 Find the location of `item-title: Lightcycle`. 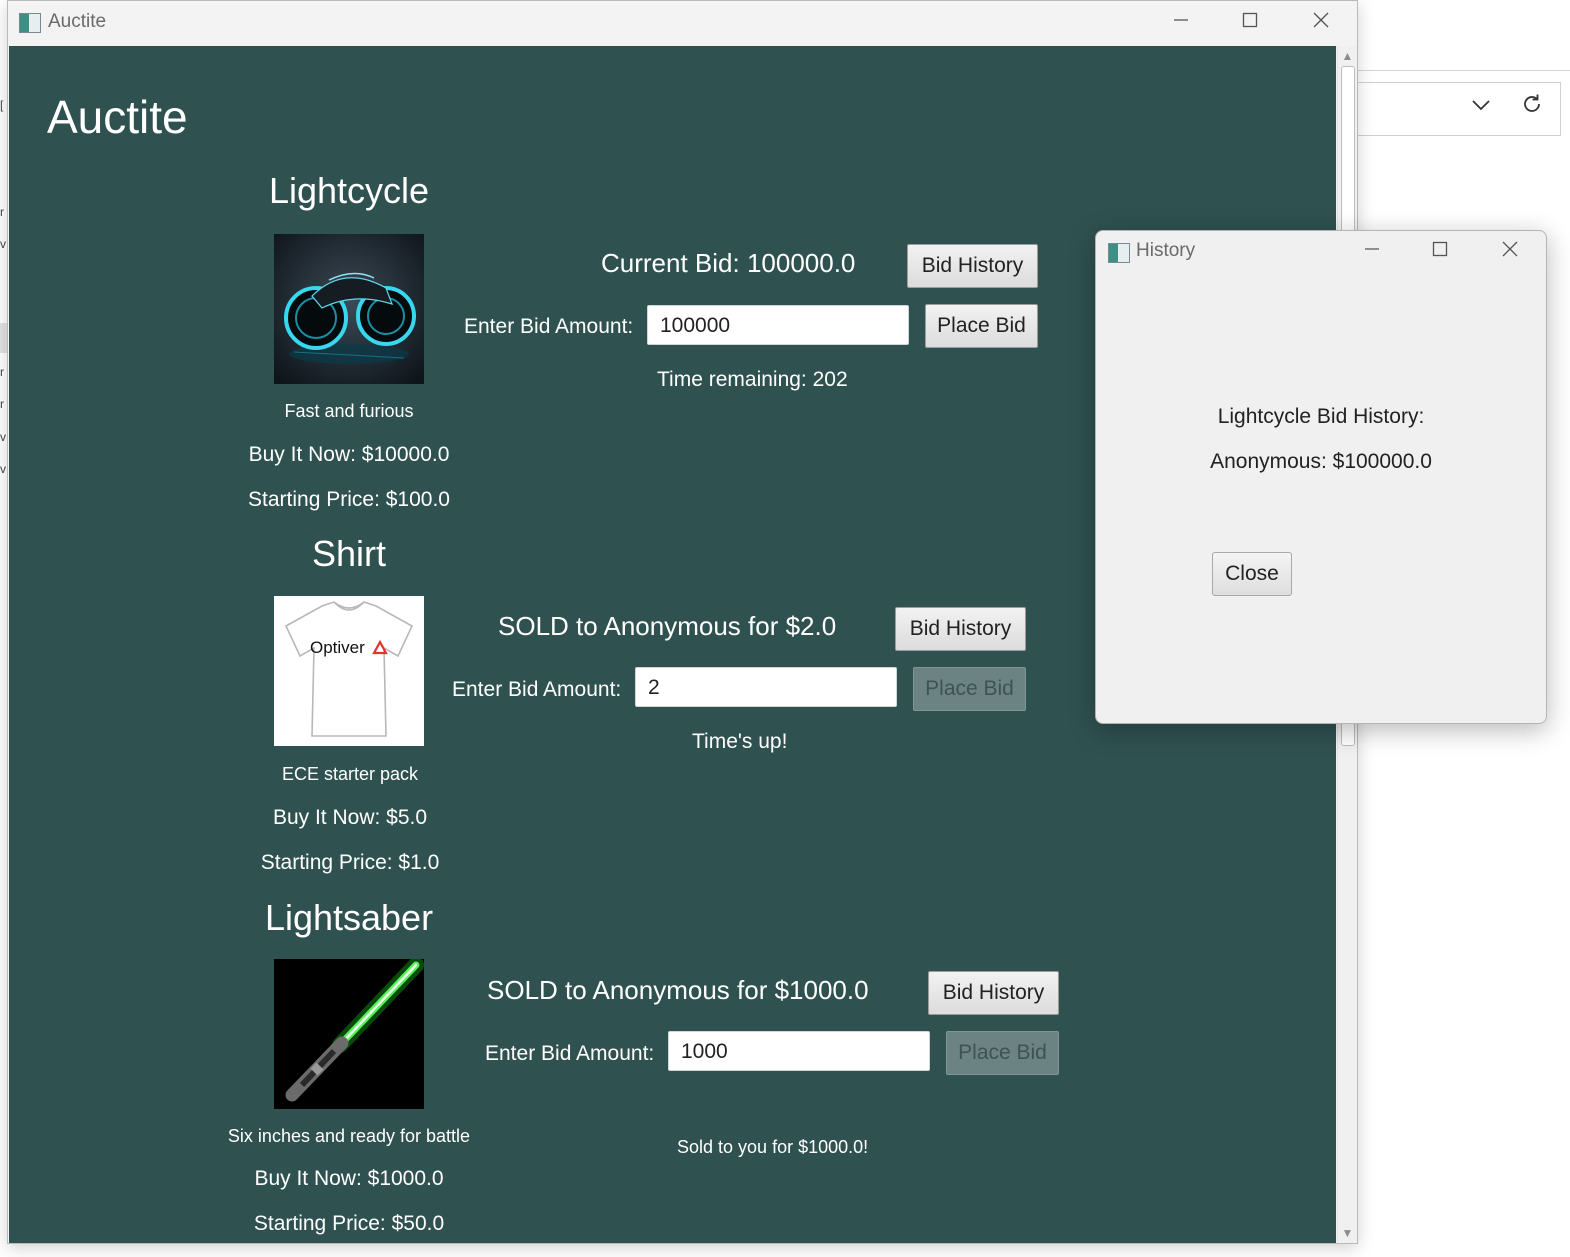

item-title: Lightcycle is located at coordinates (349, 190).